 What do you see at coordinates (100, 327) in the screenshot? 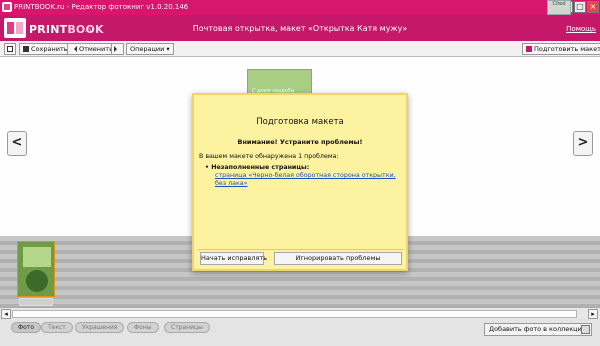
I see `tab-decorations: Украшения` at bounding box center [100, 327].